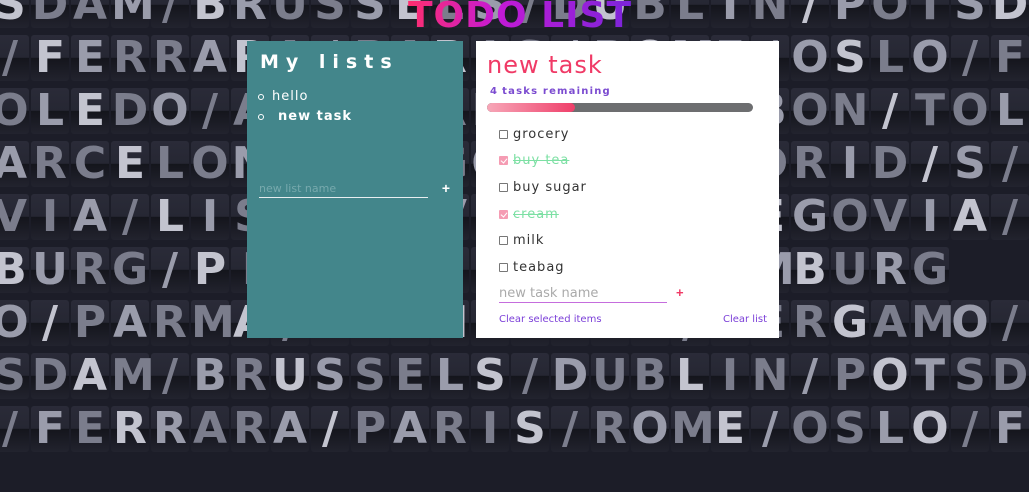 Image resolution: width=1029 pixels, height=492 pixels. Describe the element at coordinates (90, 164) in the screenshot. I see `flap-tile: C` at that location.